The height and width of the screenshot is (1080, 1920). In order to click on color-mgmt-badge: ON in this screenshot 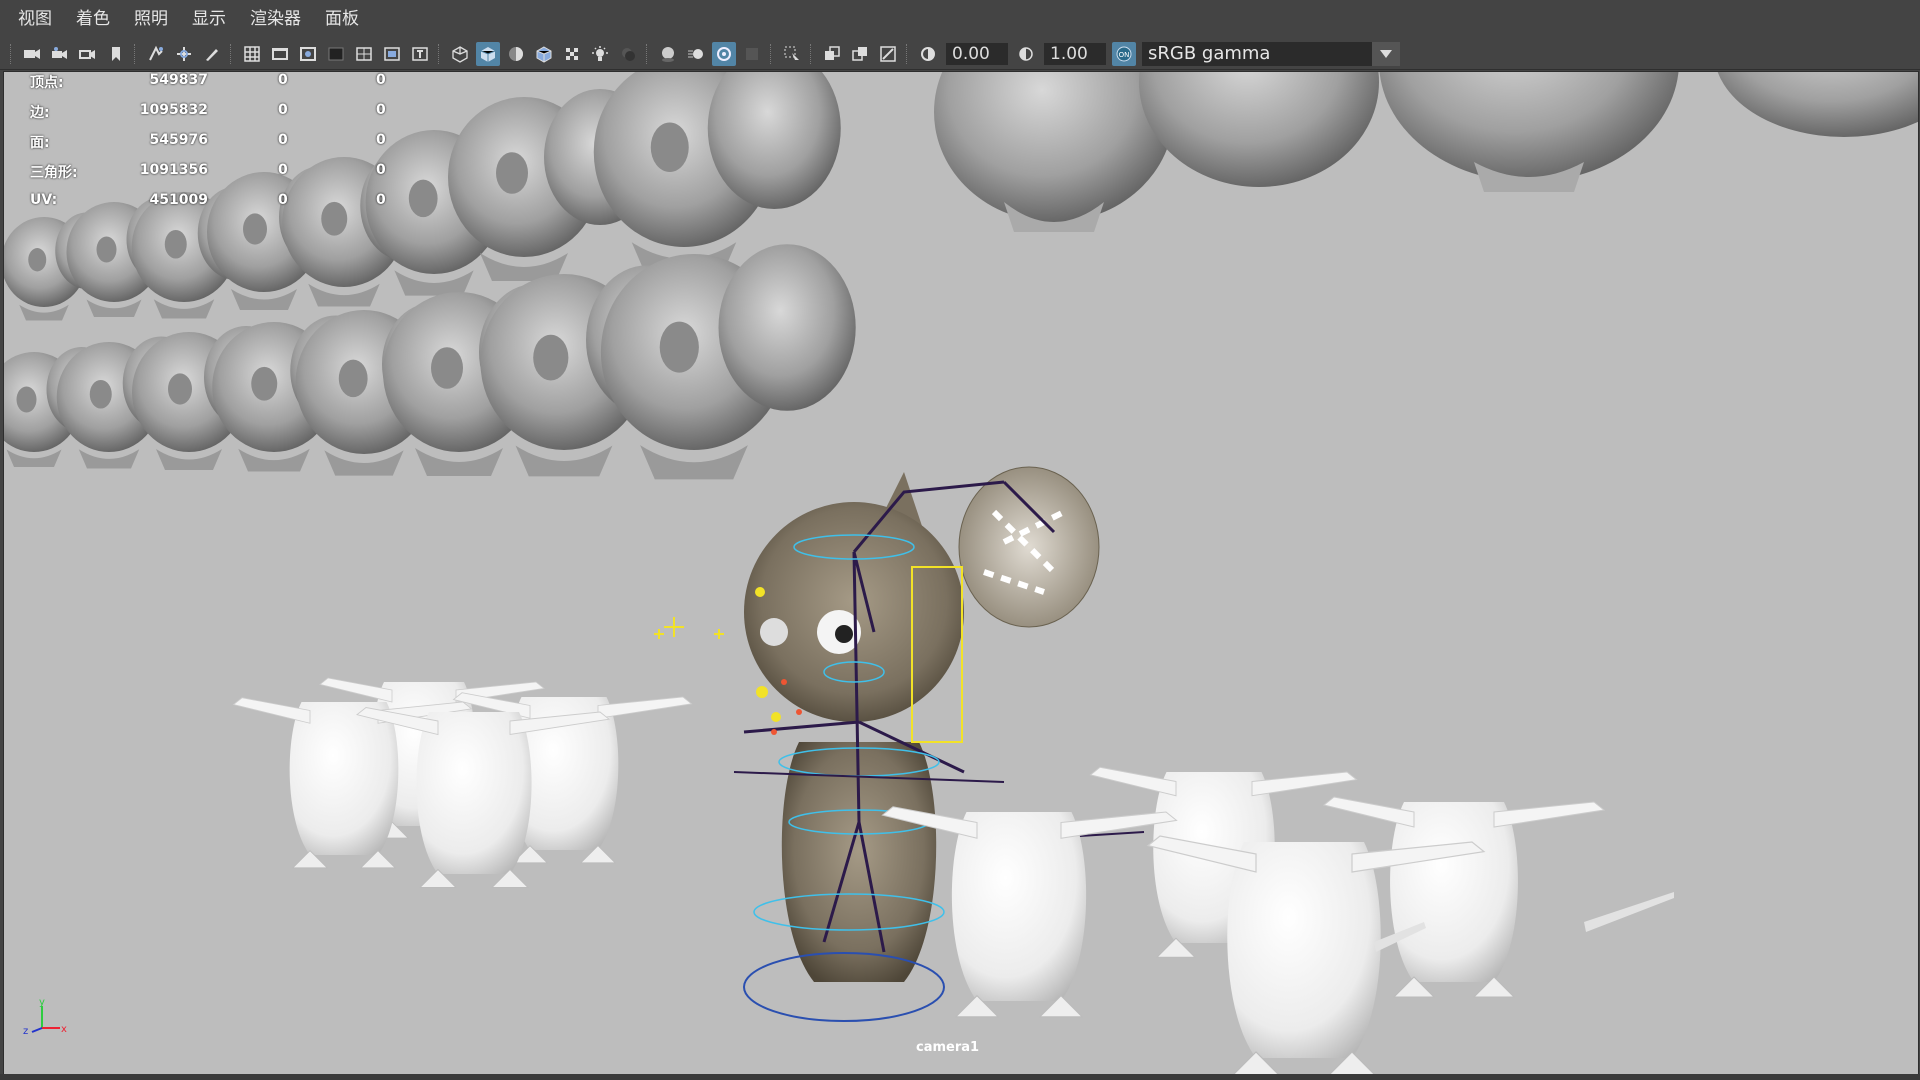, I will do `click(1124, 55)`.